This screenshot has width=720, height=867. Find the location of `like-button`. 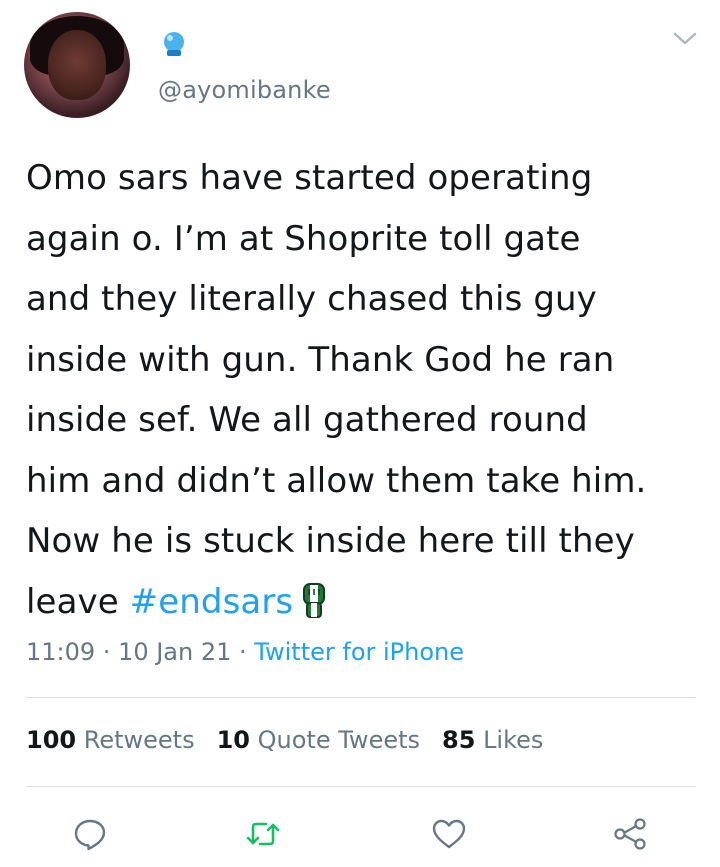

like-button is located at coordinates (449, 834).